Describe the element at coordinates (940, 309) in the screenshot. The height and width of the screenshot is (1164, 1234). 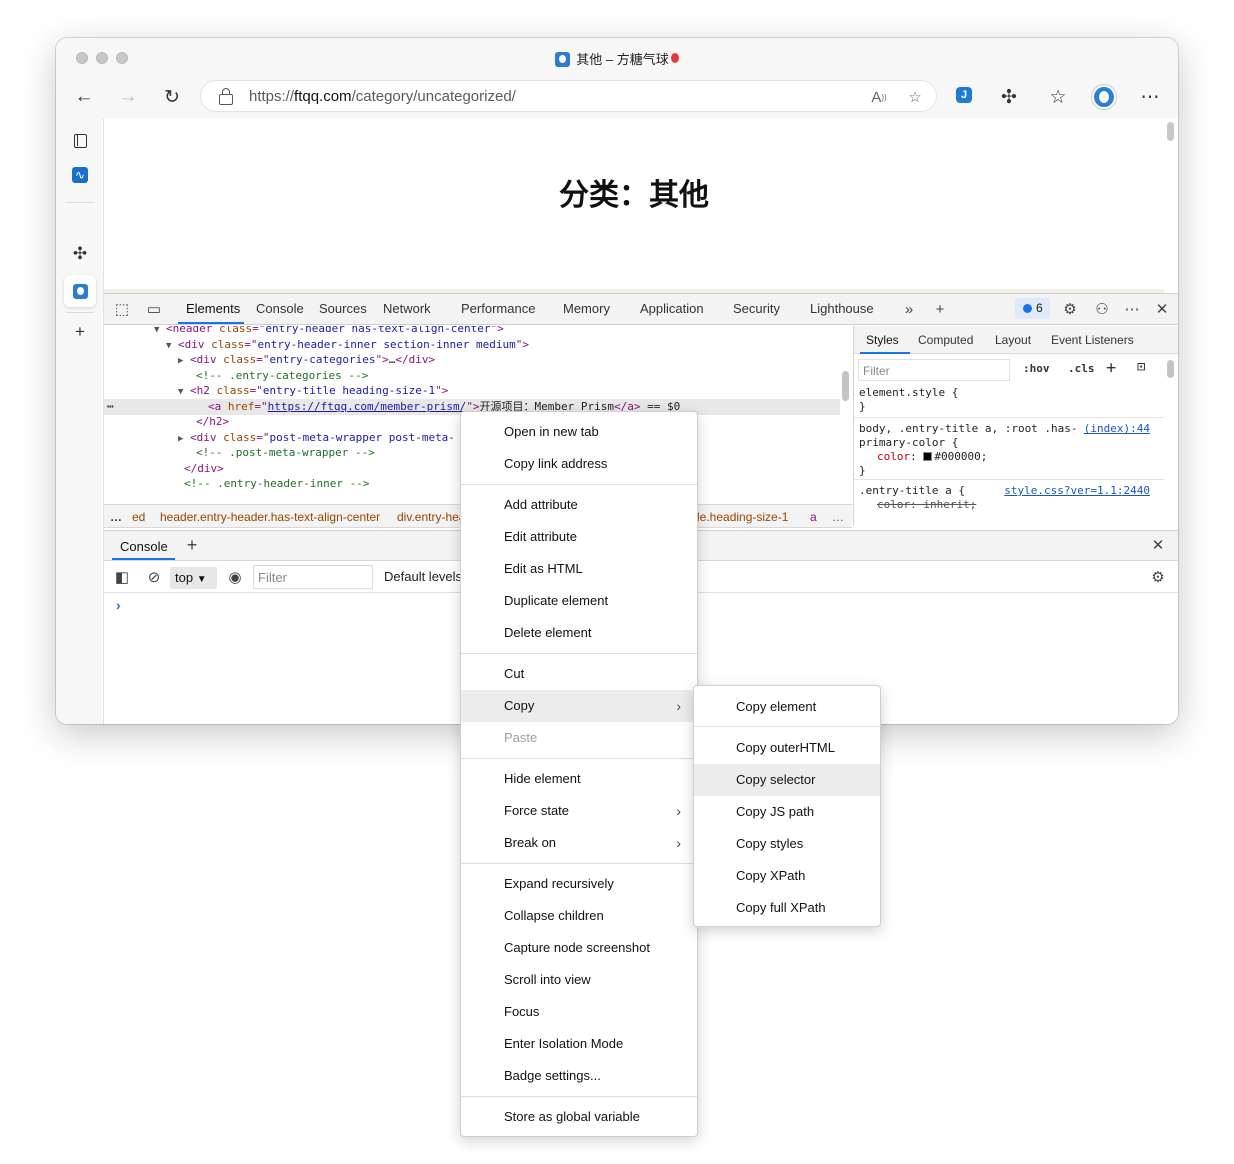
I see `add-tab-icon: +` at that location.